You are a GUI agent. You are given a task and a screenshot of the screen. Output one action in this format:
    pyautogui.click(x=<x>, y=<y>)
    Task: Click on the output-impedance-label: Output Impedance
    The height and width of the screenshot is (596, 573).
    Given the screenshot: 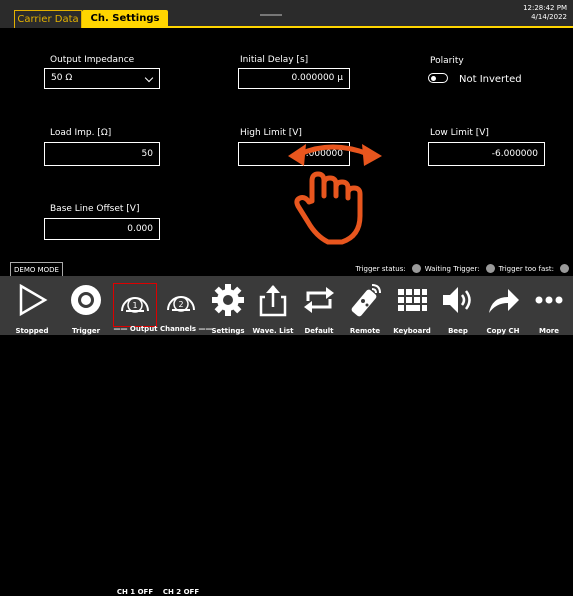 What is the action you would take?
    pyautogui.click(x=92, y=60)
    